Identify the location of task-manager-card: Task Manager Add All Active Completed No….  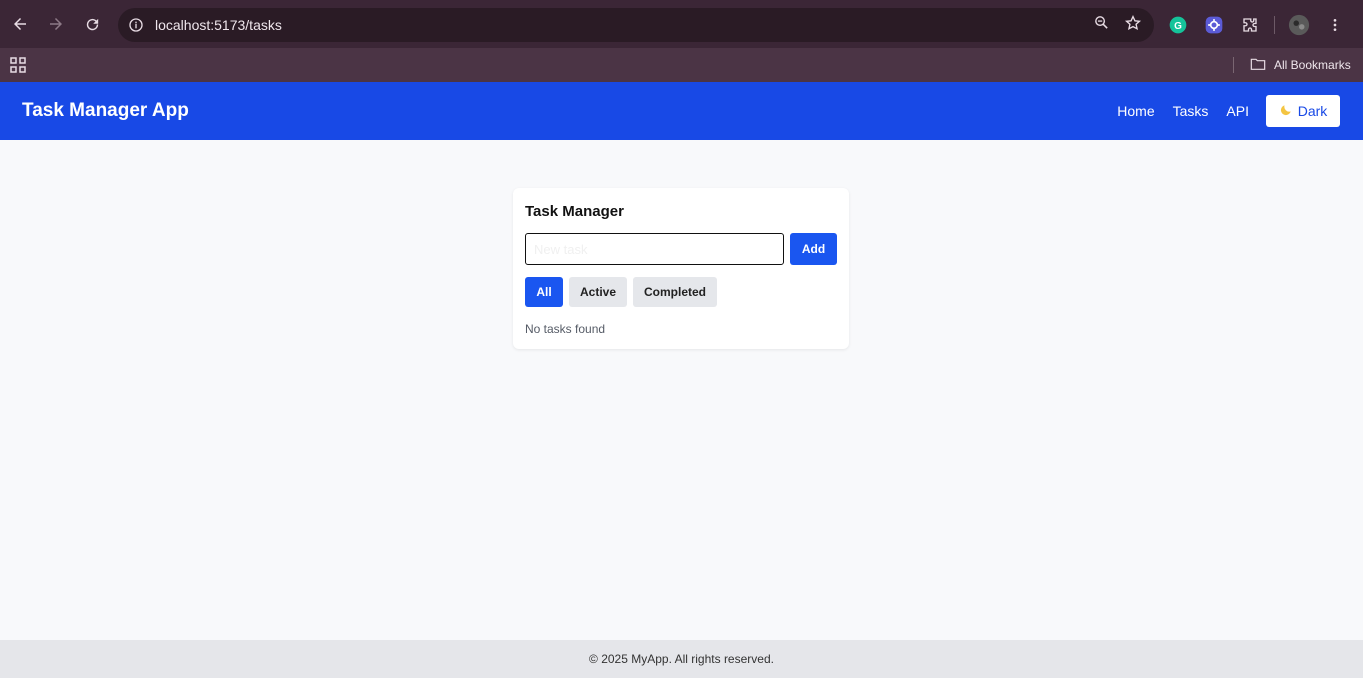
(681, 268).